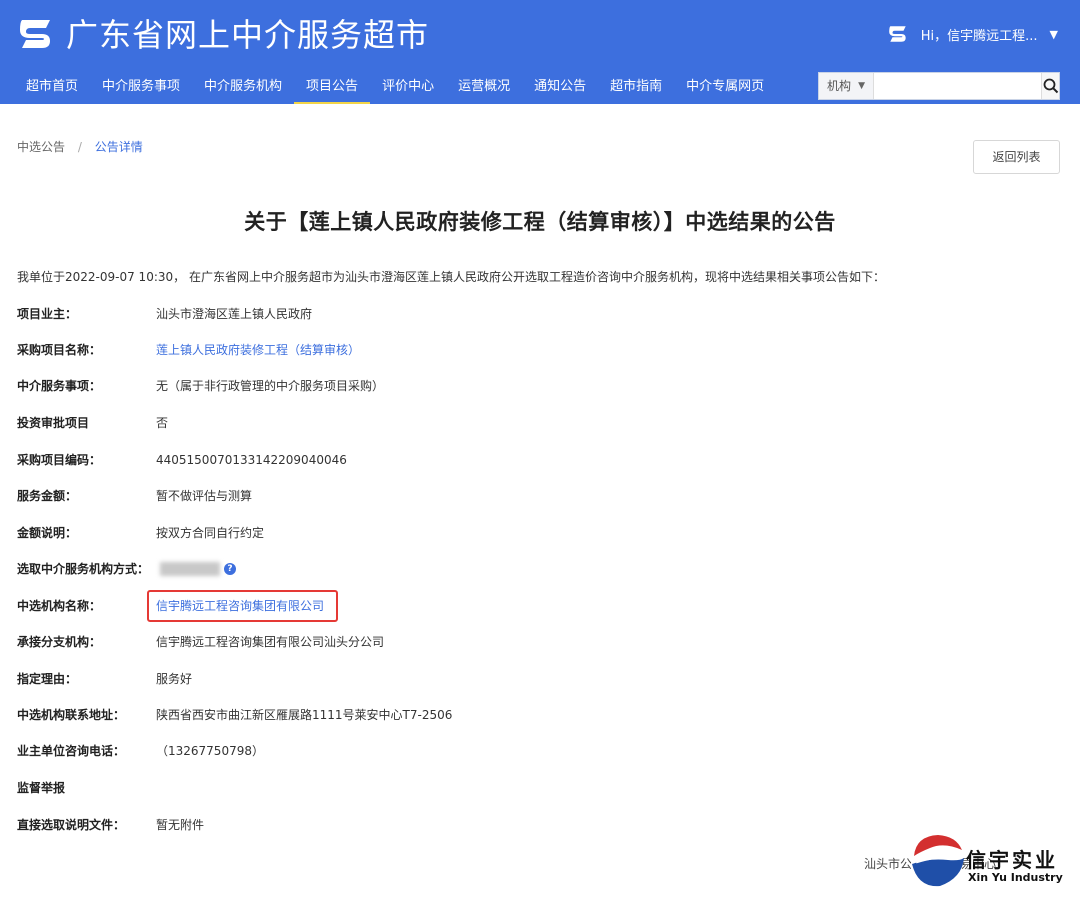  Describe the element at coordinates (59, 606) in the screenshot. I see `field-label: 中选机构名称：` at that location.